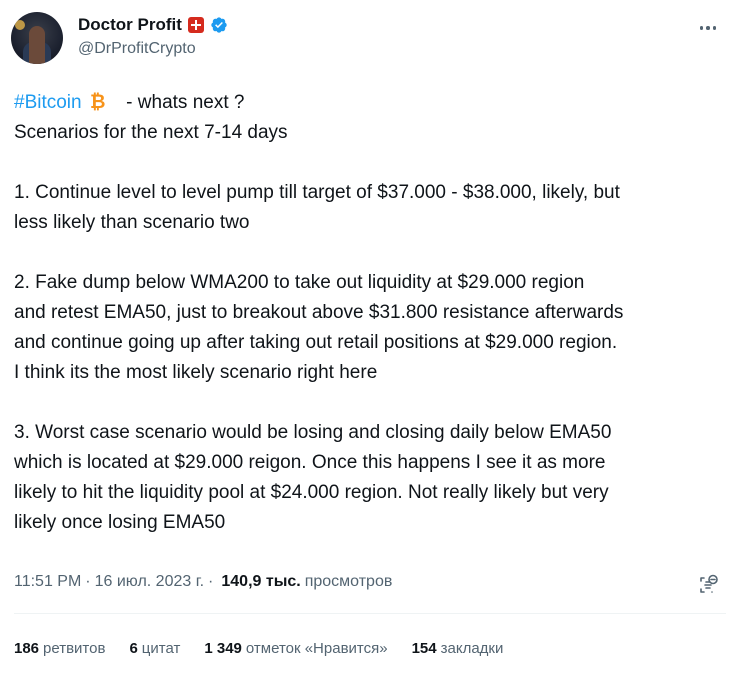 The image size is (738, 679). What do you see at coordinates (370, 613) in the screenshot?
I see `divider` at bounding box center [370, 613].